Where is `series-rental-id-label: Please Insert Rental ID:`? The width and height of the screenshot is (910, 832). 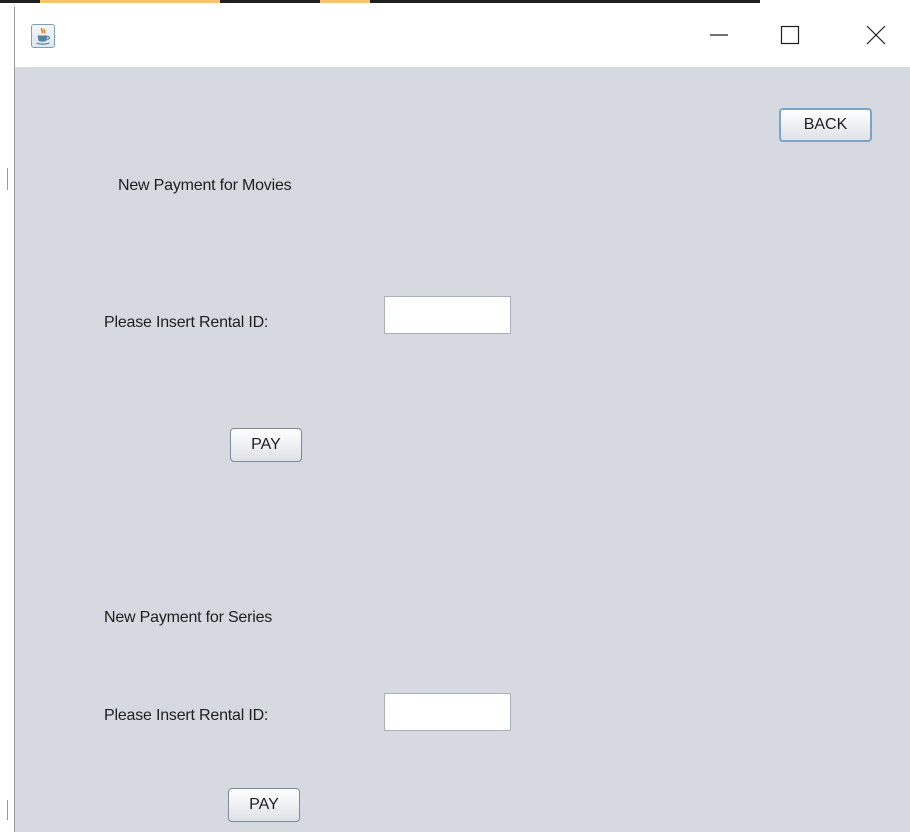
series-rental-id-label: Please Insert Rental ID: is located at coordinates (186, 715).